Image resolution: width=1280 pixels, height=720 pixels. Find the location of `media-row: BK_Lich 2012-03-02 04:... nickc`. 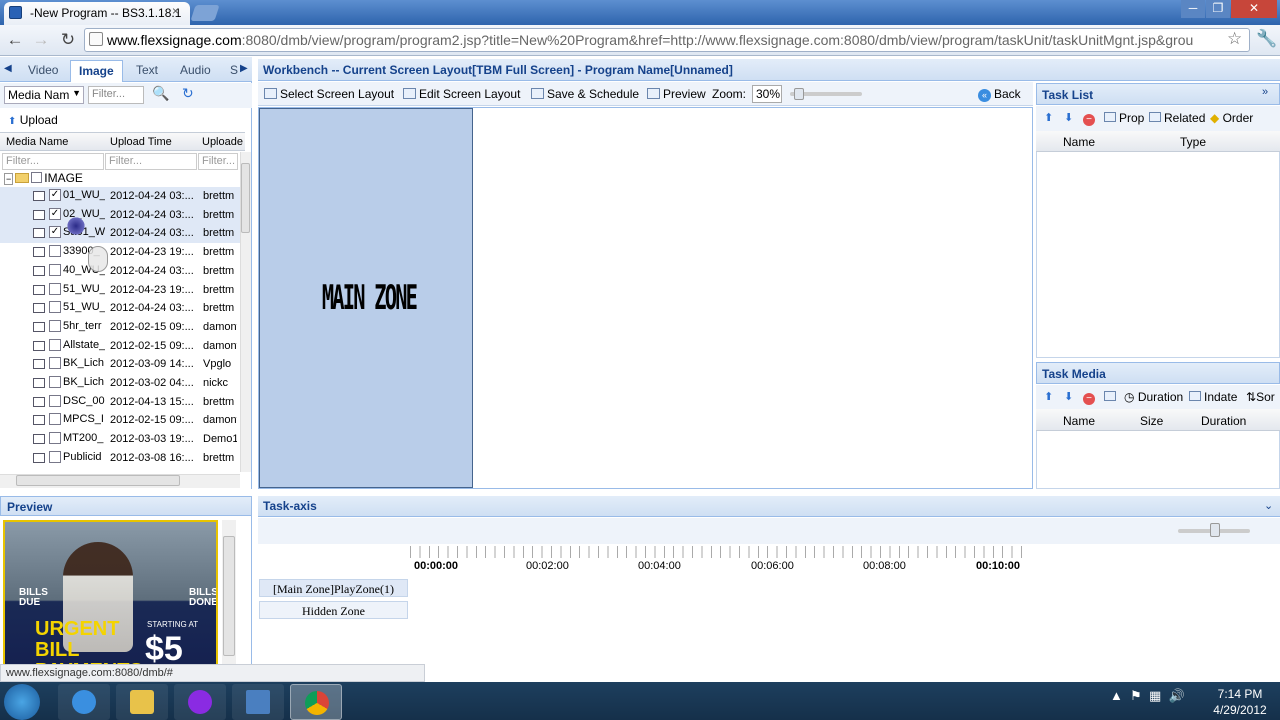

media-row: BK_Lich 2012-03-02 04:... nickc is located at coordinates (120, 383).